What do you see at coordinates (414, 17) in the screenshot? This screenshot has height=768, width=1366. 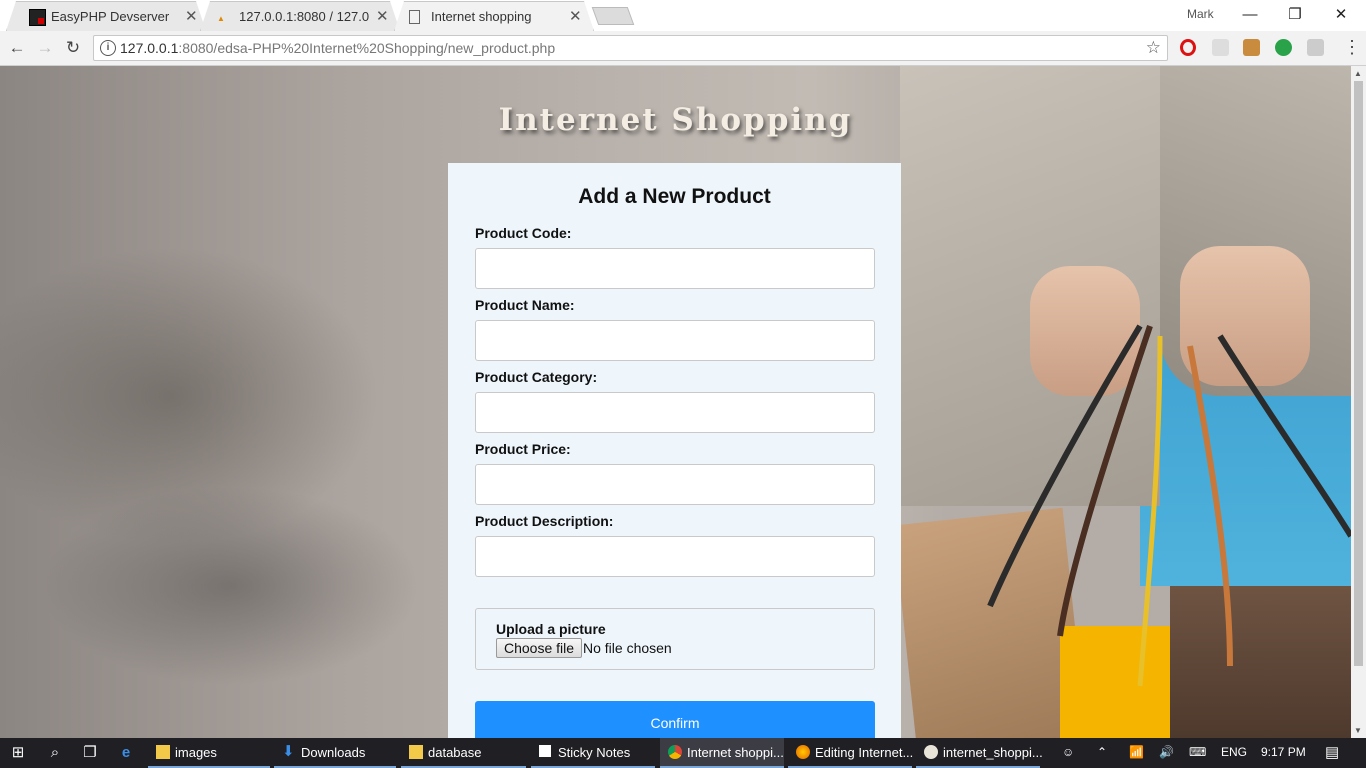 I see `page-icon` at bounding box center [414, 17].